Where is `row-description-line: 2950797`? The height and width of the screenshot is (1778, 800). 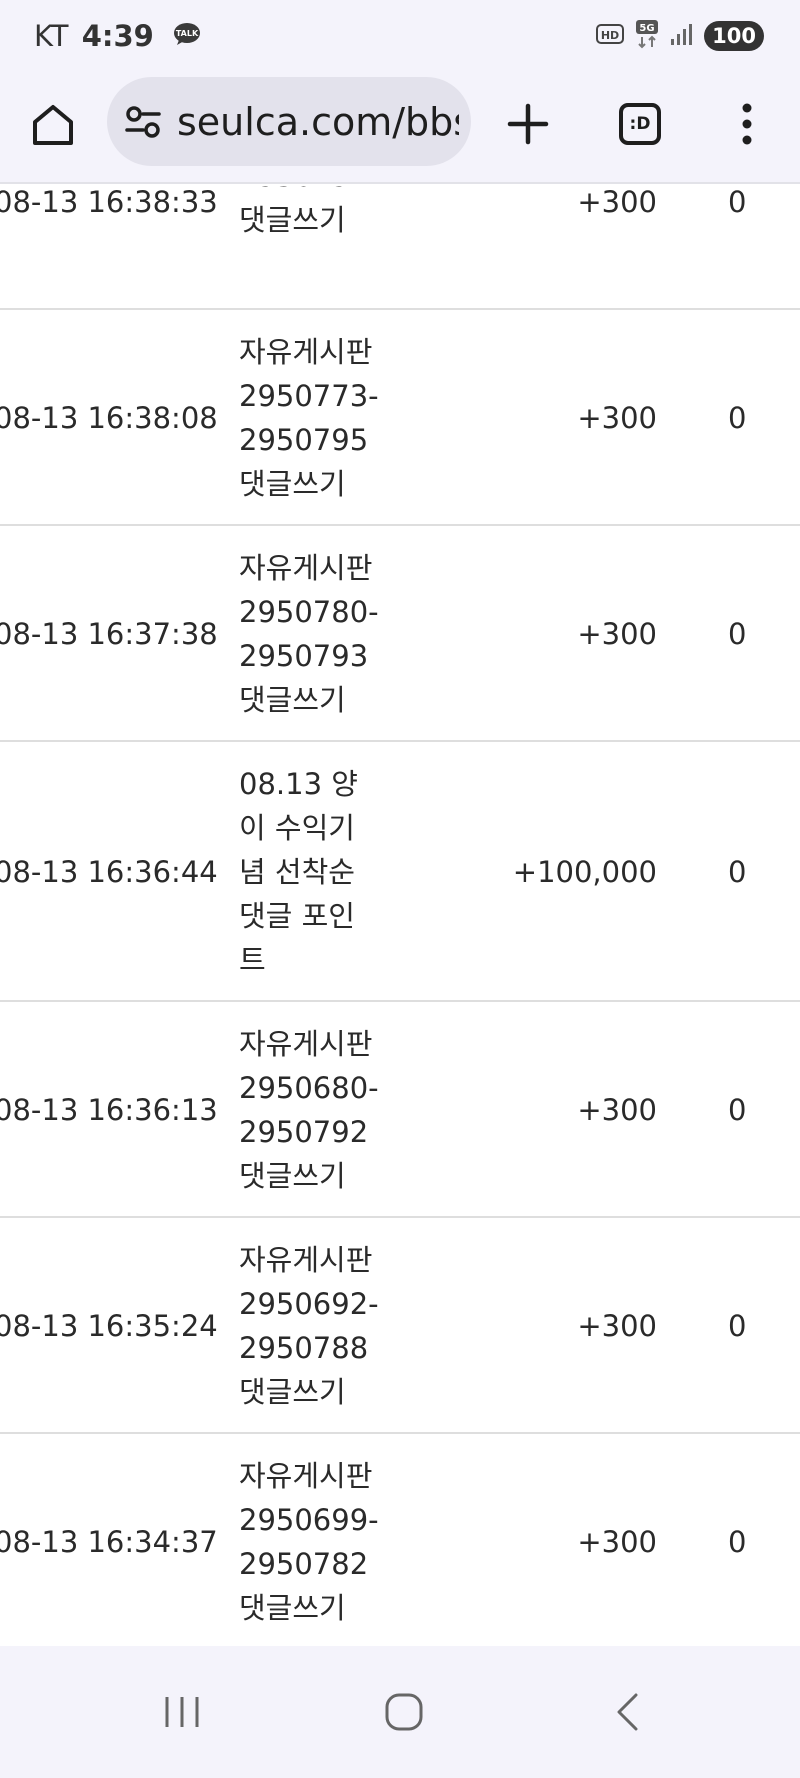
row-description-line: 2950797 is located at coordinates (314, 192).